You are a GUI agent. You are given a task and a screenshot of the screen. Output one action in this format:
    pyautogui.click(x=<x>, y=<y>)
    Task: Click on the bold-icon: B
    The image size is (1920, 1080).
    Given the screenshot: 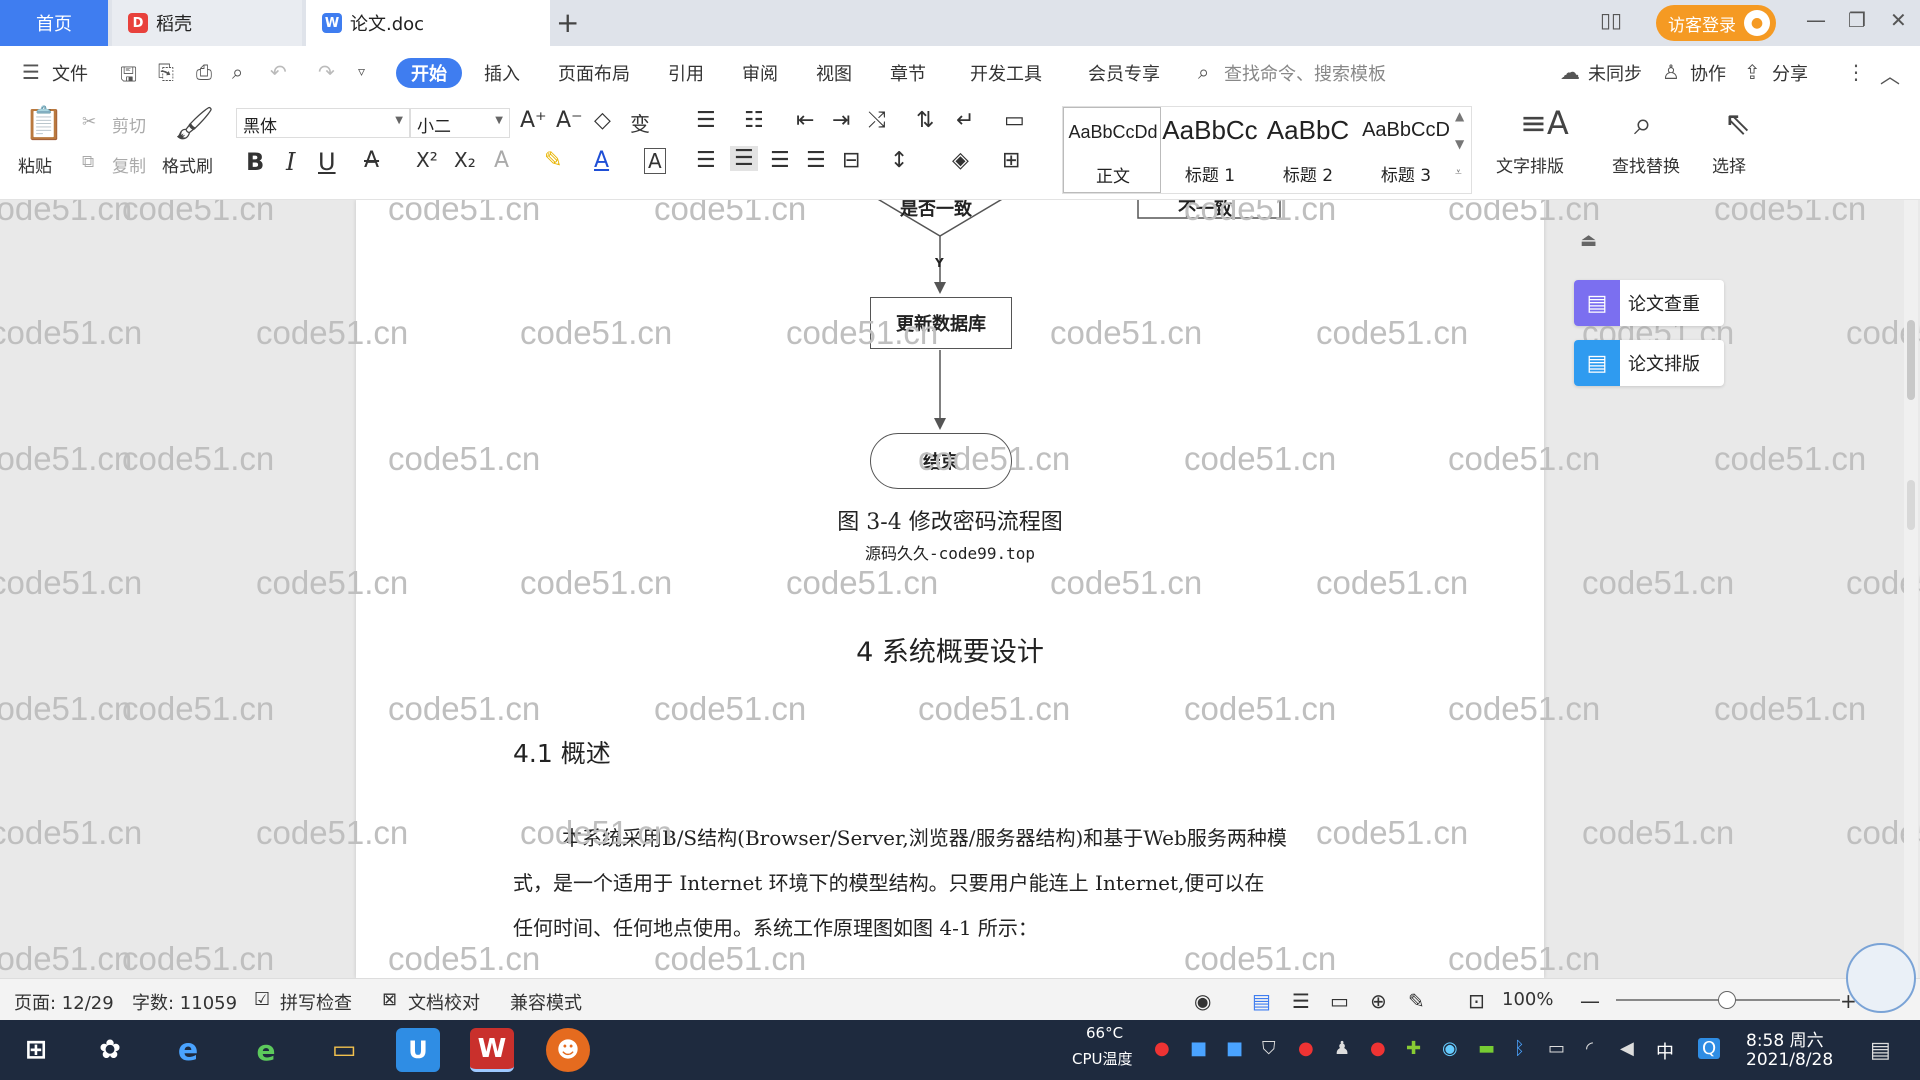 What is the action you would take?
    pyautogui.click(x=255, y=162)
    